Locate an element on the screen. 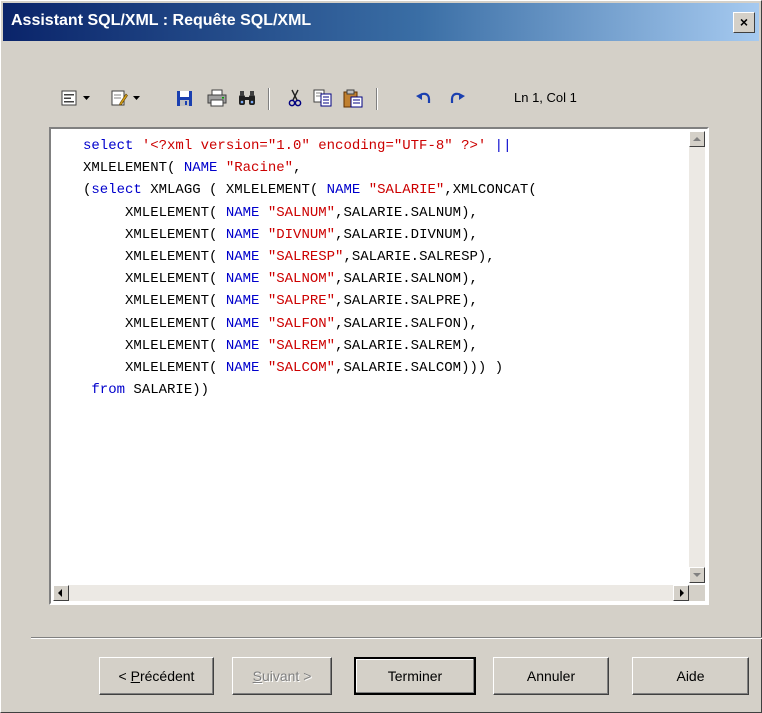 The width and height of the screenshot is (762, 713). sql-string: "SALPRE" is located at coordinates (301, 301).